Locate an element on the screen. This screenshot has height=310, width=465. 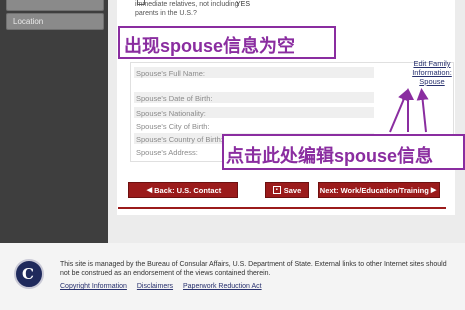
annotation-click-edit-spouse: 点击此处编辑spouse信息 is located at coordinates (343, 152).